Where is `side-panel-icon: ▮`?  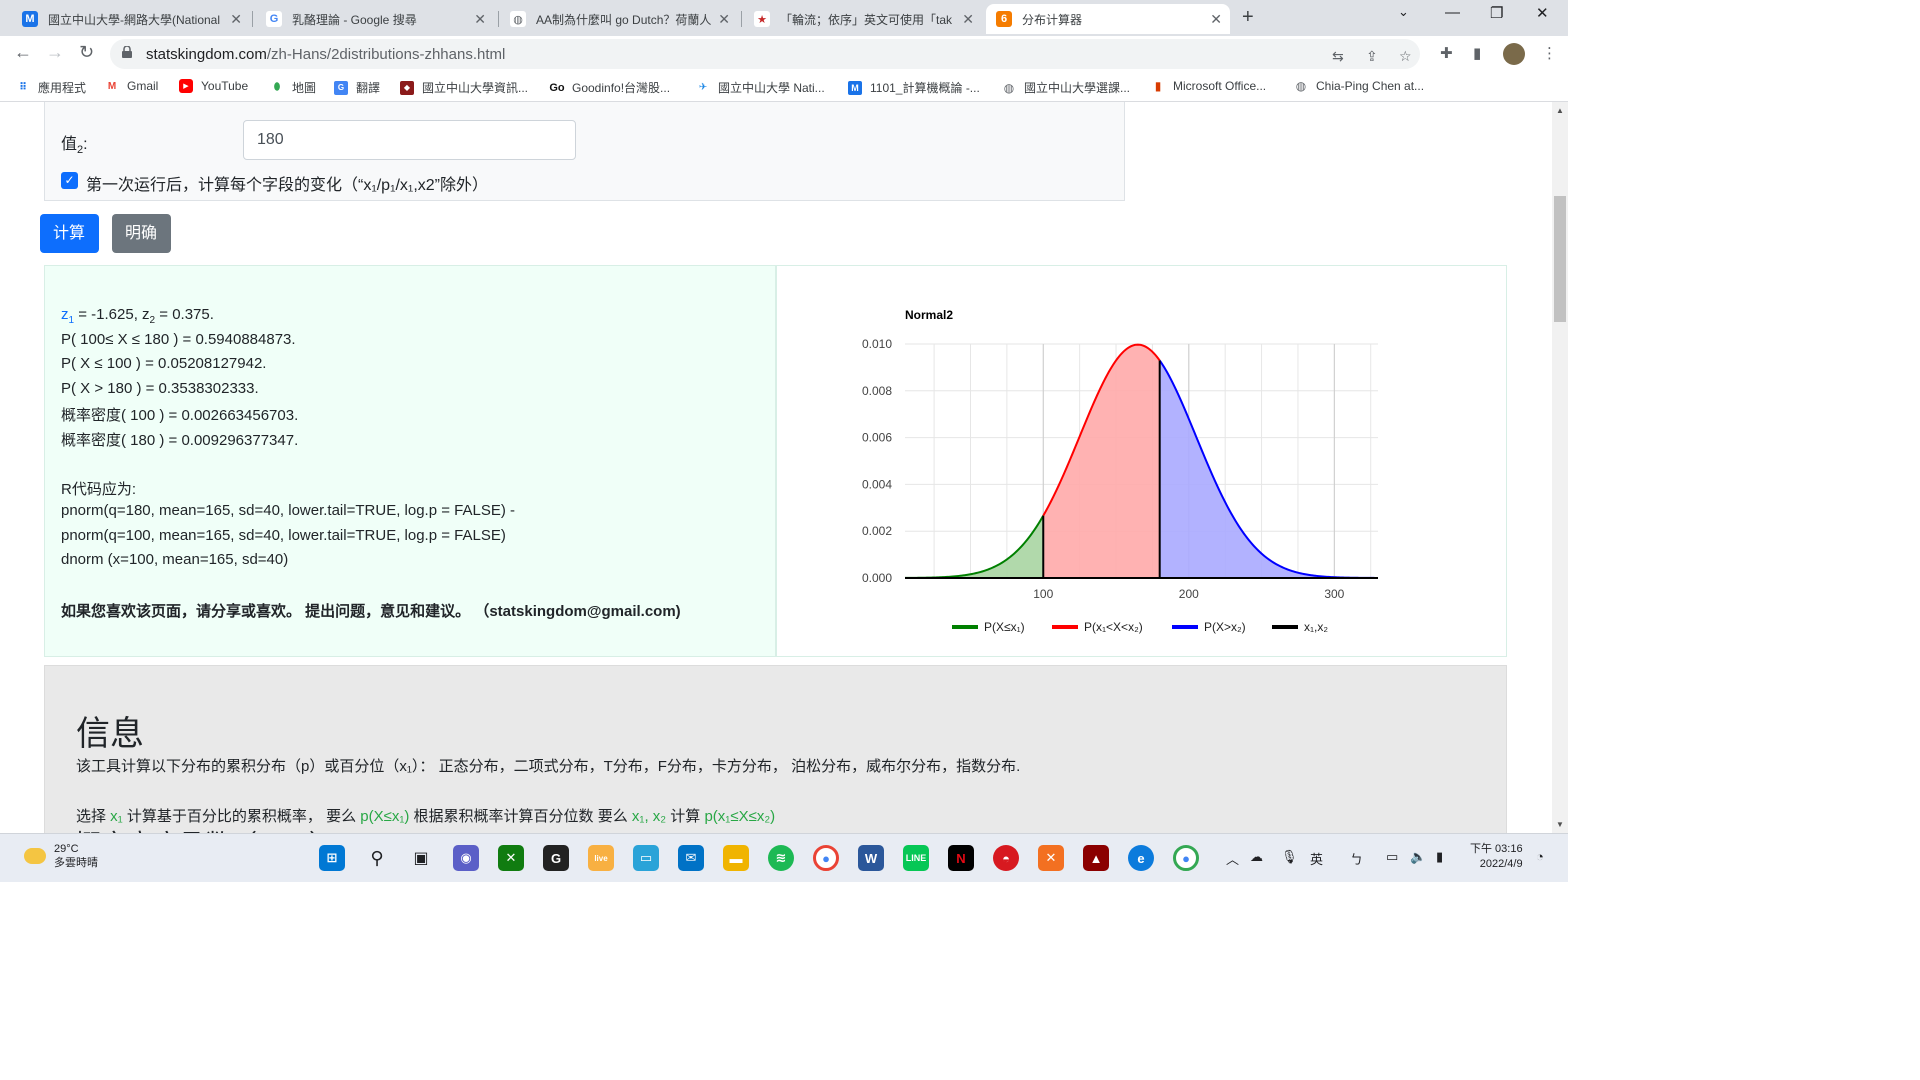
side-panel-icon: ▮ is located at coordinates (1477, 53).